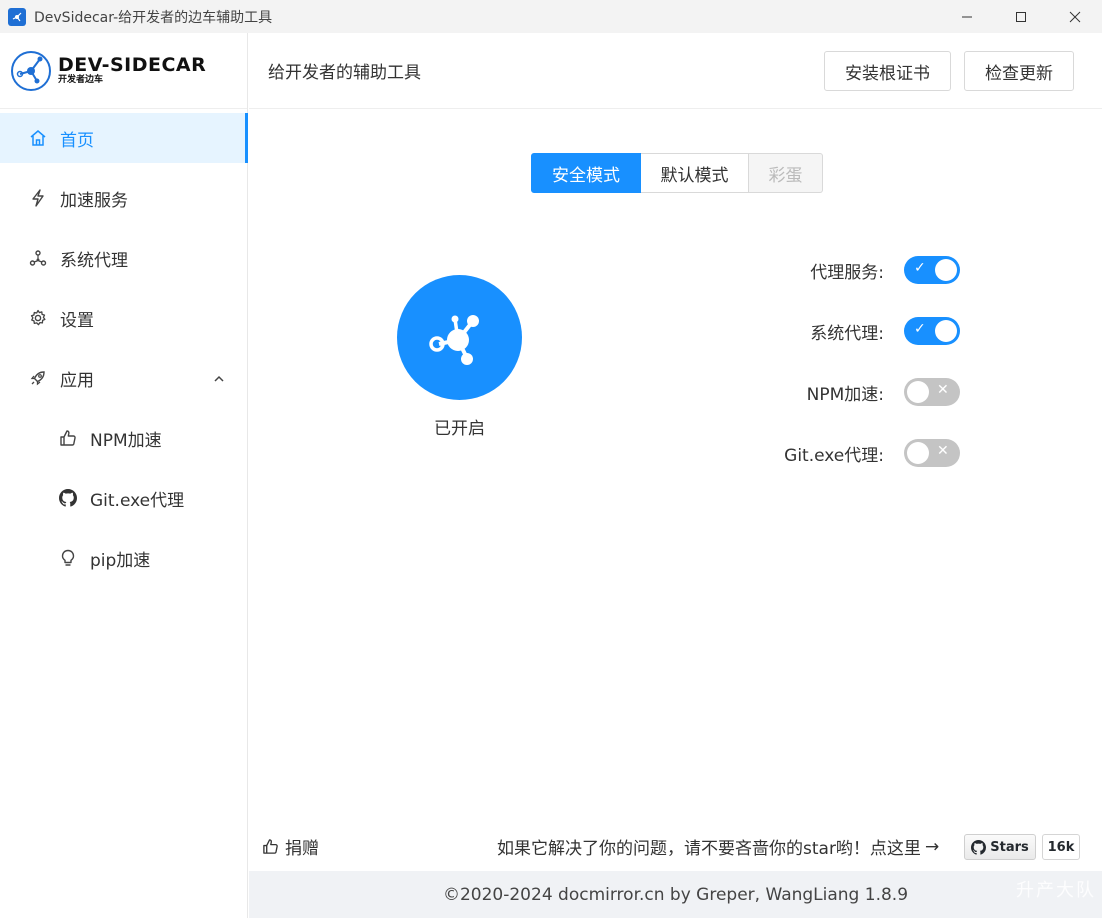 The width and height of the screenshot is (1102, 918). I want to click on github-stars-badge: Stars 16k, so click(1022, 847).